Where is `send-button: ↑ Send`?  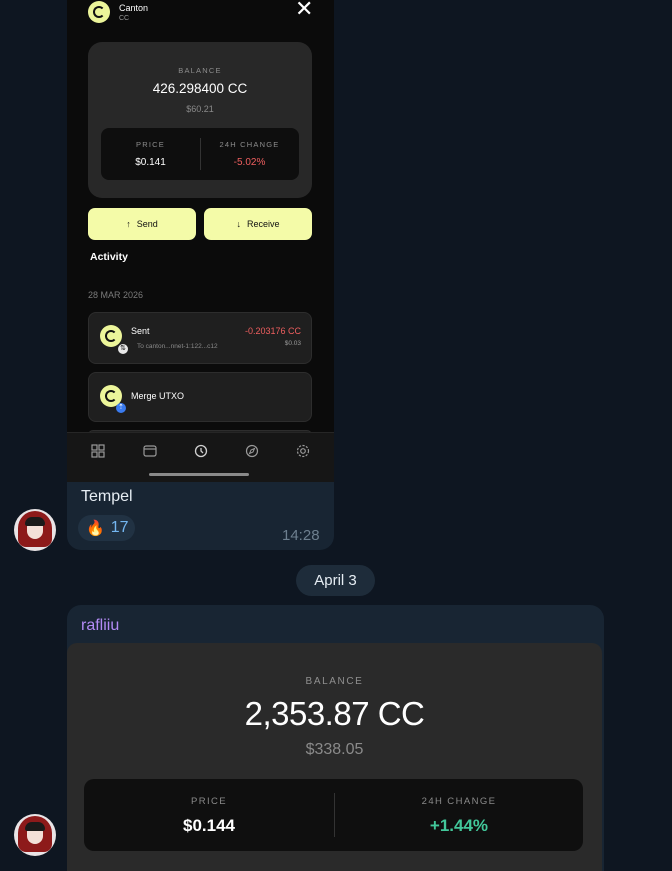 send-button: ↑ Send is located at coordinates (142, 224).